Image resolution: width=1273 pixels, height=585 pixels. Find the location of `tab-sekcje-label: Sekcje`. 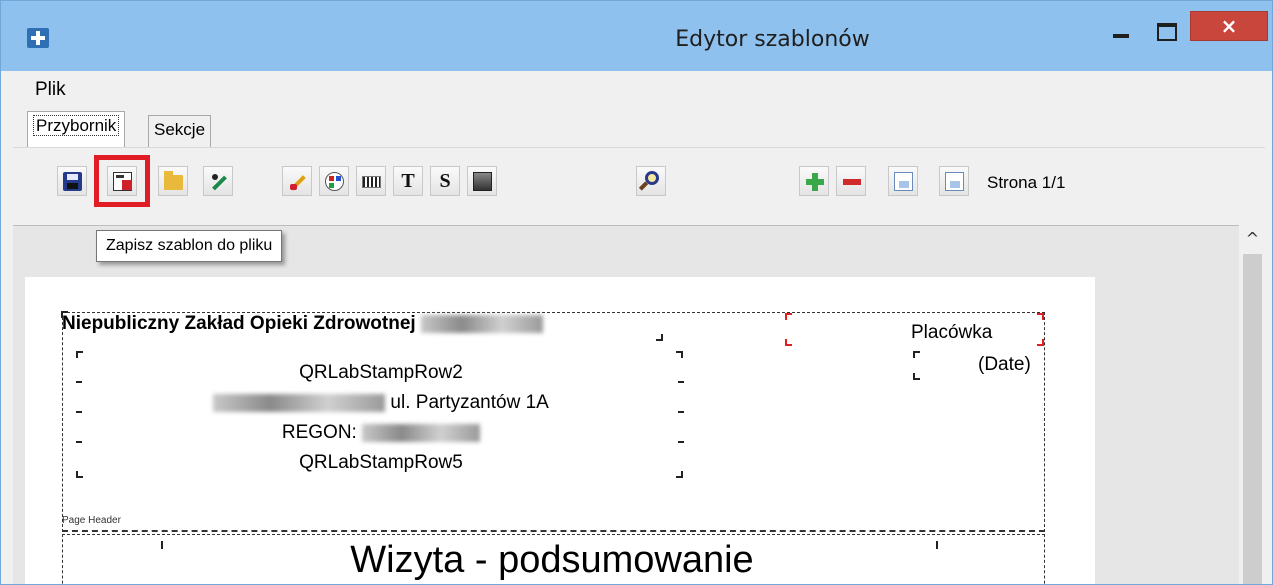

tab-sekcje-label: Sekcje is located at coordinates (180, 129).